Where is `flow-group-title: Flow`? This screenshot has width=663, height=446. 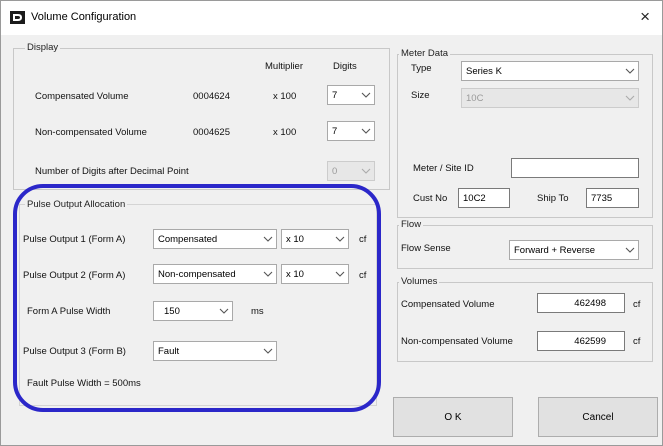 flow-group-title: Flow is located at coordinates (411, 224).